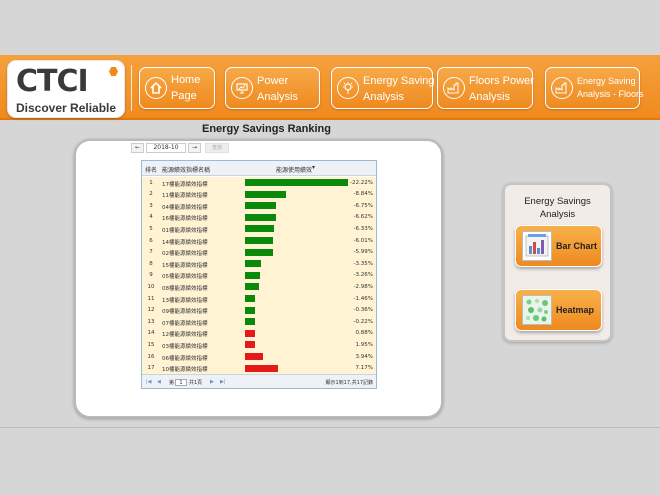 The height and width of the screenshot is (495, 660). What do you see at coordinates (151, 321) in the screenshot?
I see `rank-cell: 13` at bounding box center [151, 321].